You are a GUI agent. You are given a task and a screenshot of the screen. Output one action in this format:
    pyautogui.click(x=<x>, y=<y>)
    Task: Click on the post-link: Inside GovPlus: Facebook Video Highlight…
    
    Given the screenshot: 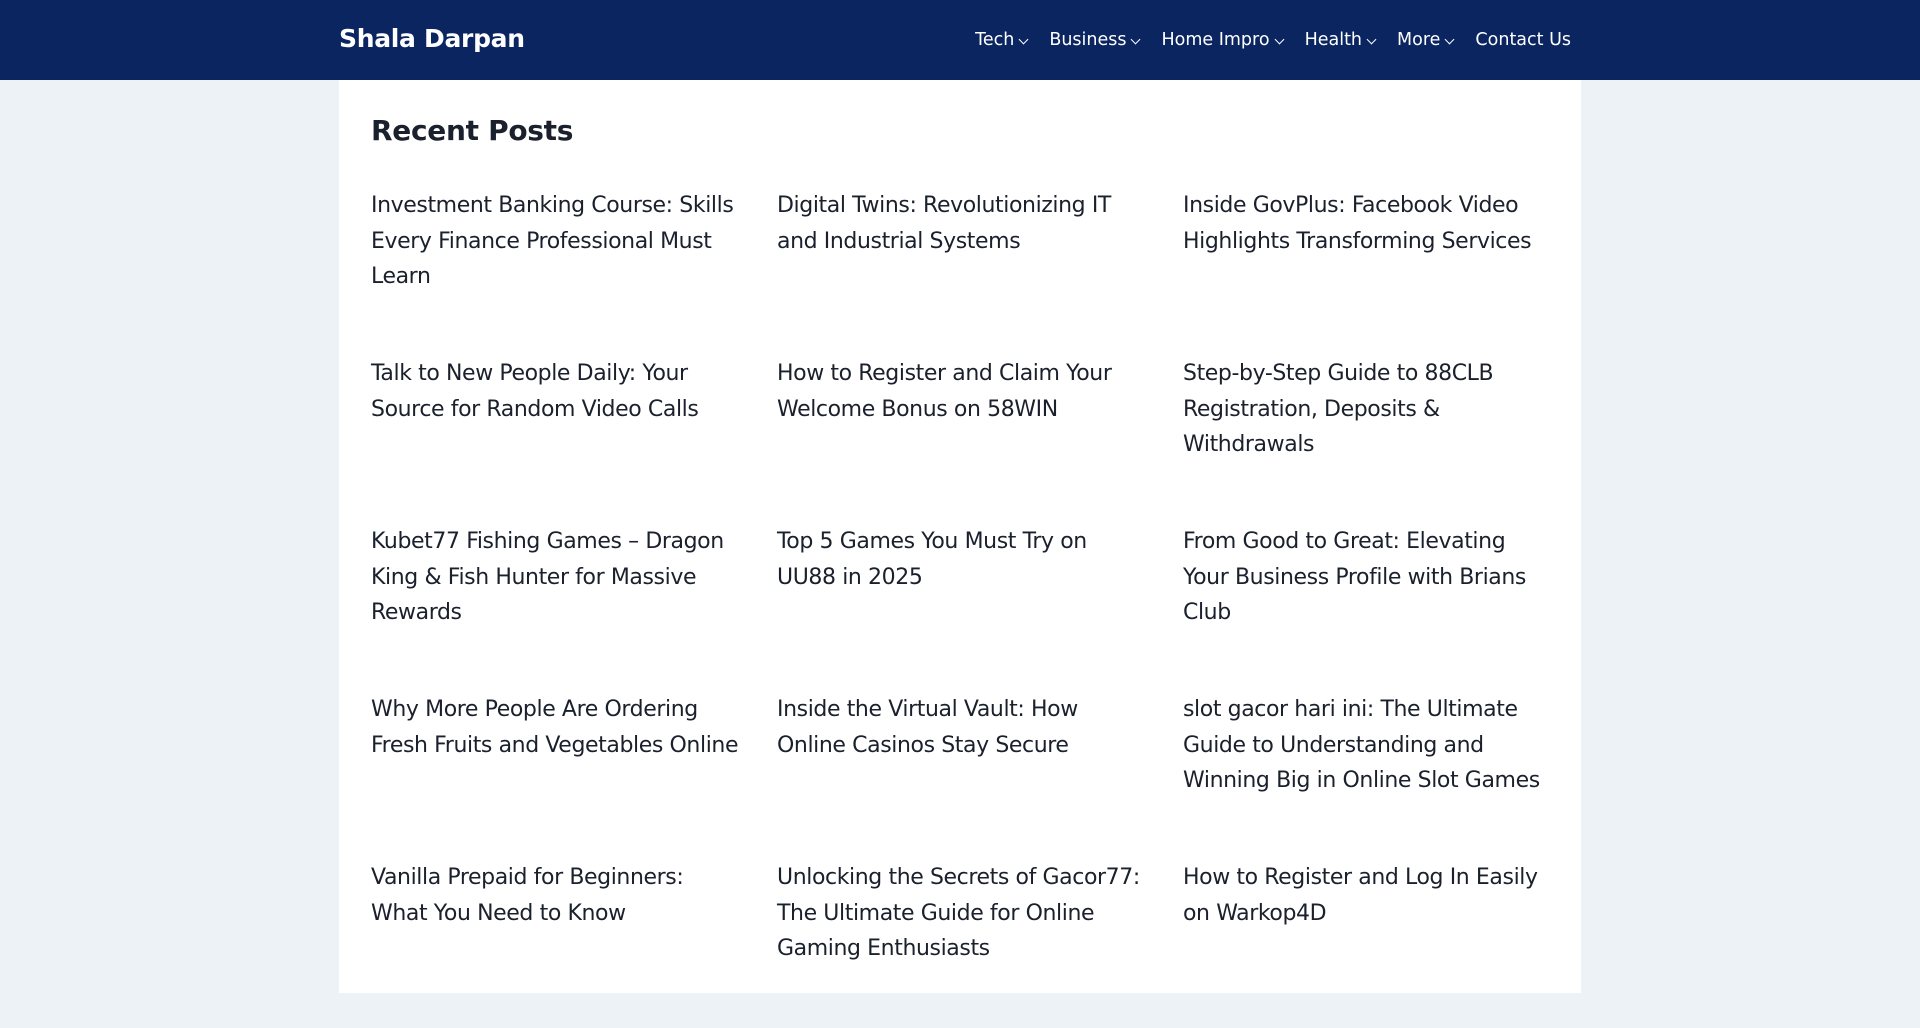 What is the action you would take?
    pyautogui.click(x=1369, y=272)
    